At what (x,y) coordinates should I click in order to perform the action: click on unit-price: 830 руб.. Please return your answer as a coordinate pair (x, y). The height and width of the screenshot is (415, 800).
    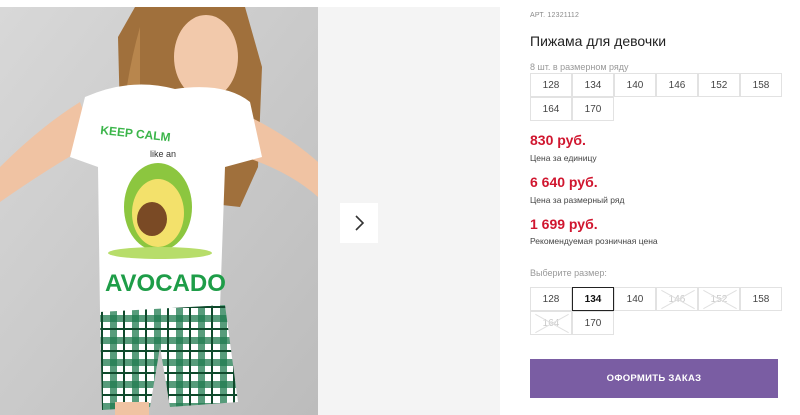
    Looking at the image, I should click on (558, 140).